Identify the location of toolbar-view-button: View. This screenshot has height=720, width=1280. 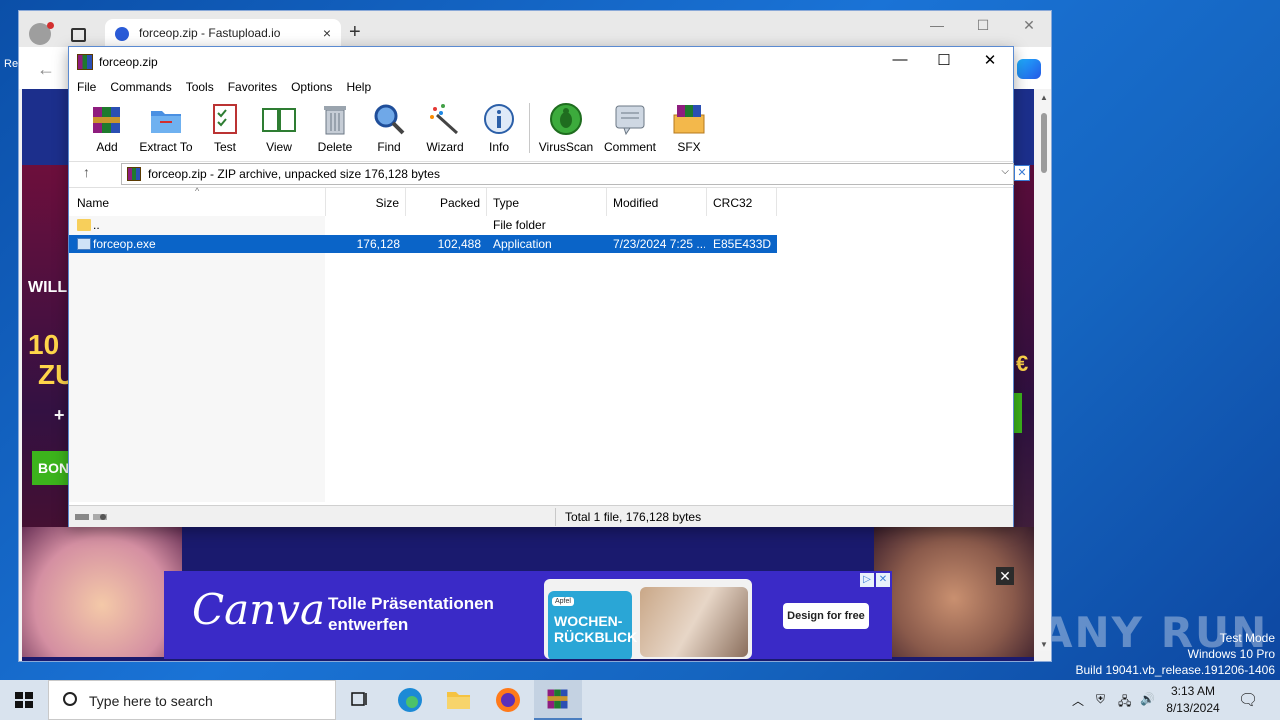
(279, 126).